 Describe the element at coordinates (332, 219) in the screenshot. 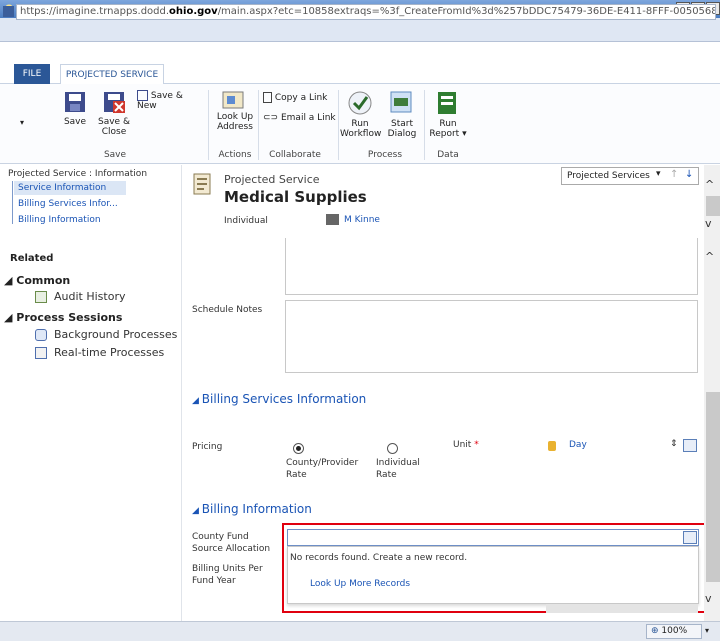

I see `user-icon` at that location.